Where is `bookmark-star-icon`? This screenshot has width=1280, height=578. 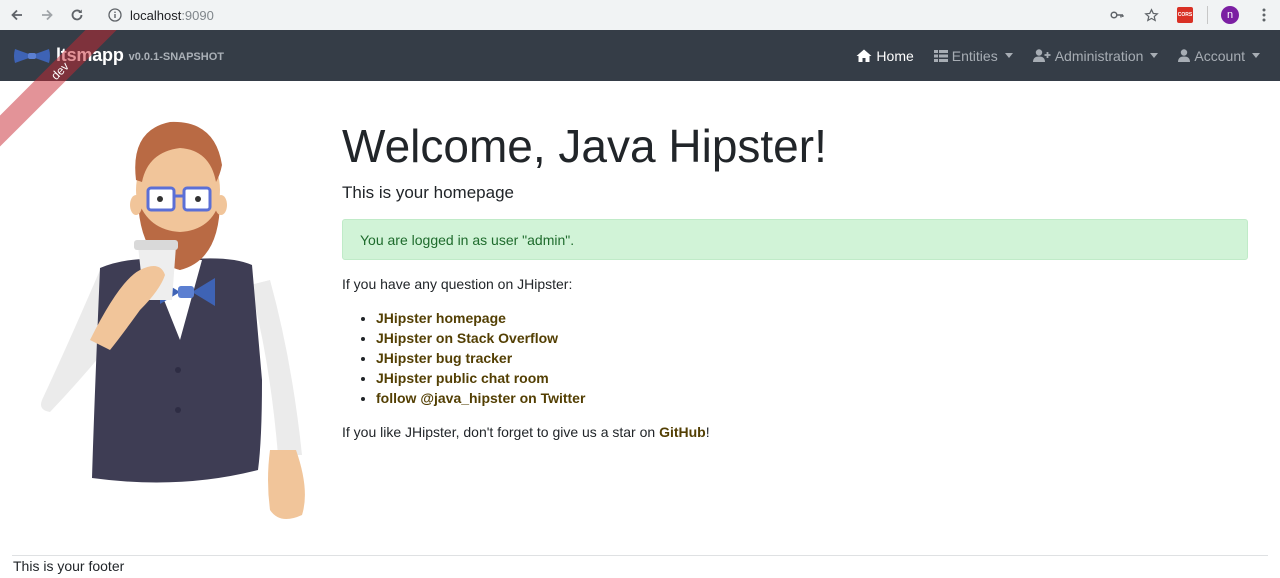 bookmark-star-icon is located at coordinates (1151, 15).